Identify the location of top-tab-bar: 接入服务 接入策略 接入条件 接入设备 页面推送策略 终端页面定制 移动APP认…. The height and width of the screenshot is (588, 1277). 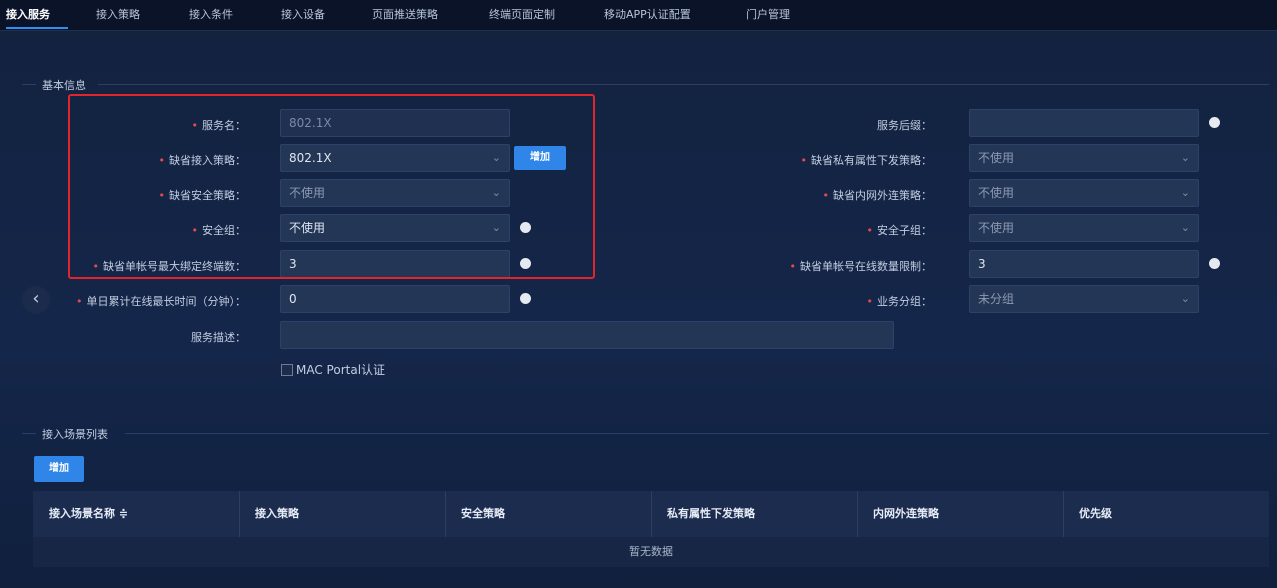
(638, 15).